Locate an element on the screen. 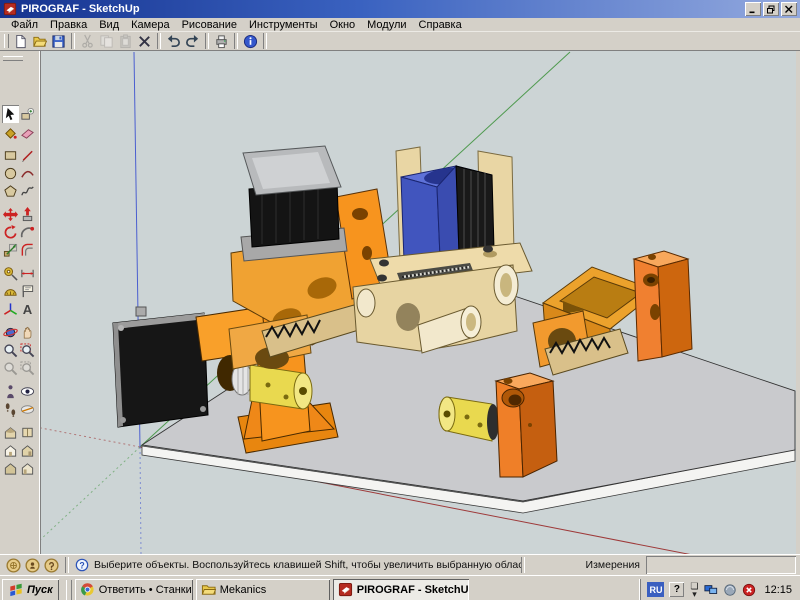  help-icon is located at coordinates (82, 565).